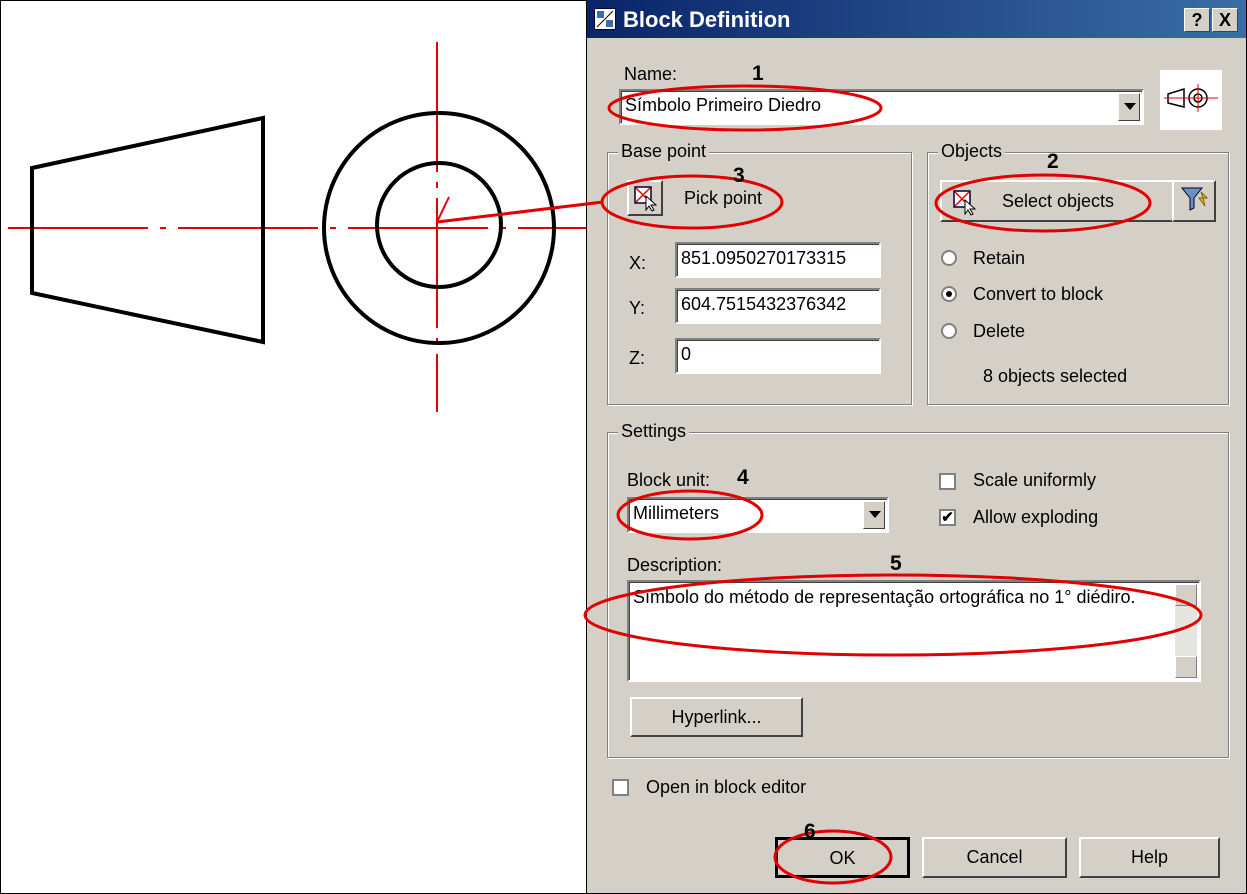 The image size is (1247, 894). Describe the element at coordinates (893, 615) in the screenshot. I see `annotation-ellipse-description` at that location.